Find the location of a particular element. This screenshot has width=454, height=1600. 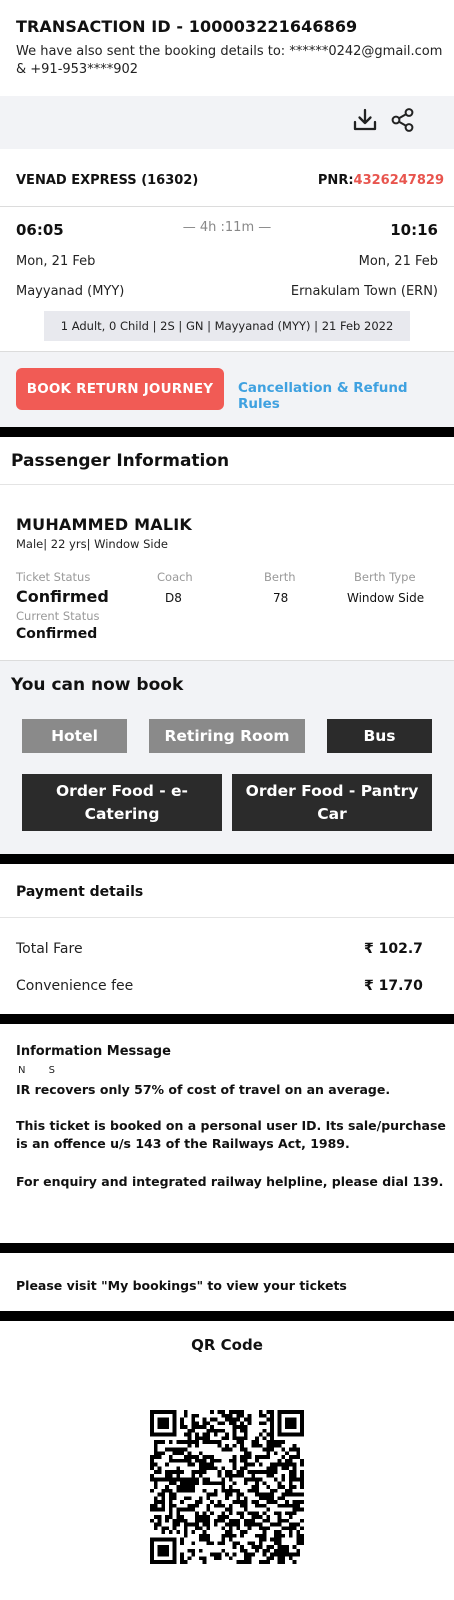

passenger-name: MUHAMMED MALIK is located at coordinates (104, 524).